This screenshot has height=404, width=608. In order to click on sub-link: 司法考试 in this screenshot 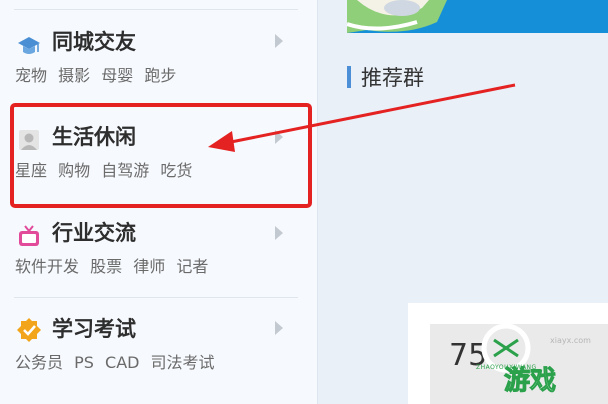, I will do `click(183, 362)`.